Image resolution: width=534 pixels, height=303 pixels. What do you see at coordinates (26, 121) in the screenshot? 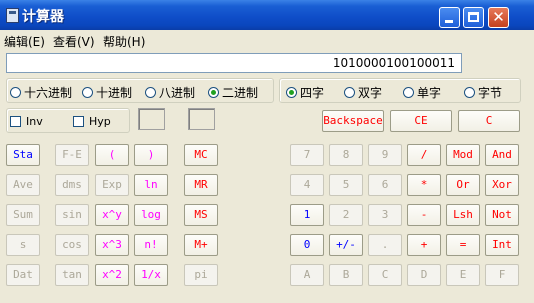
I see `inv-checkbox: Inv` at bounding box center [26, 121].